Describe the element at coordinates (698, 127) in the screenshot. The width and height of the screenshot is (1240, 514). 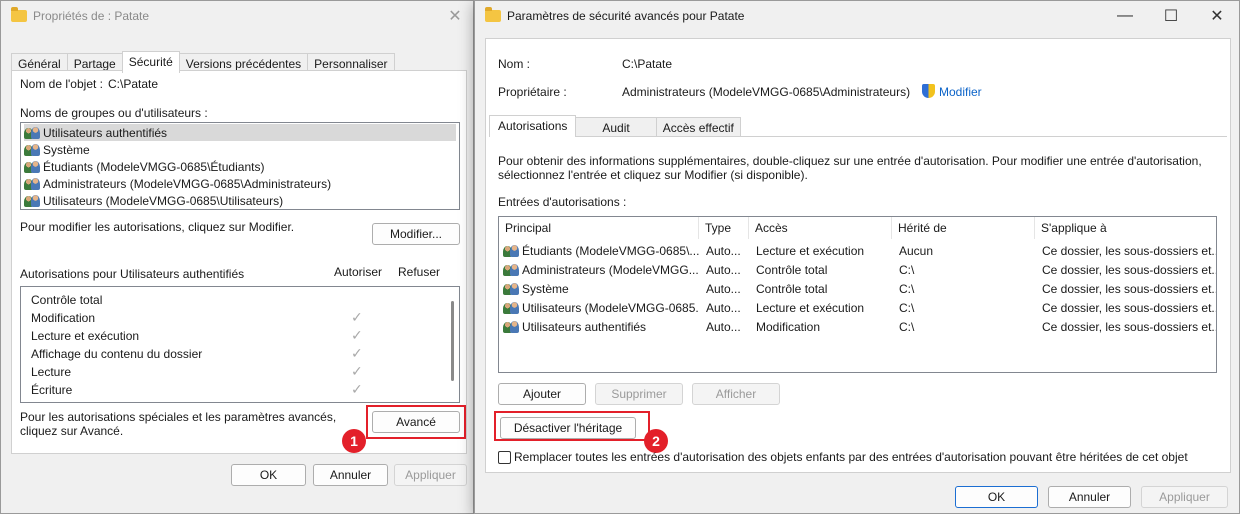
I see `tab-effective-access: Accès effectif` at that location.